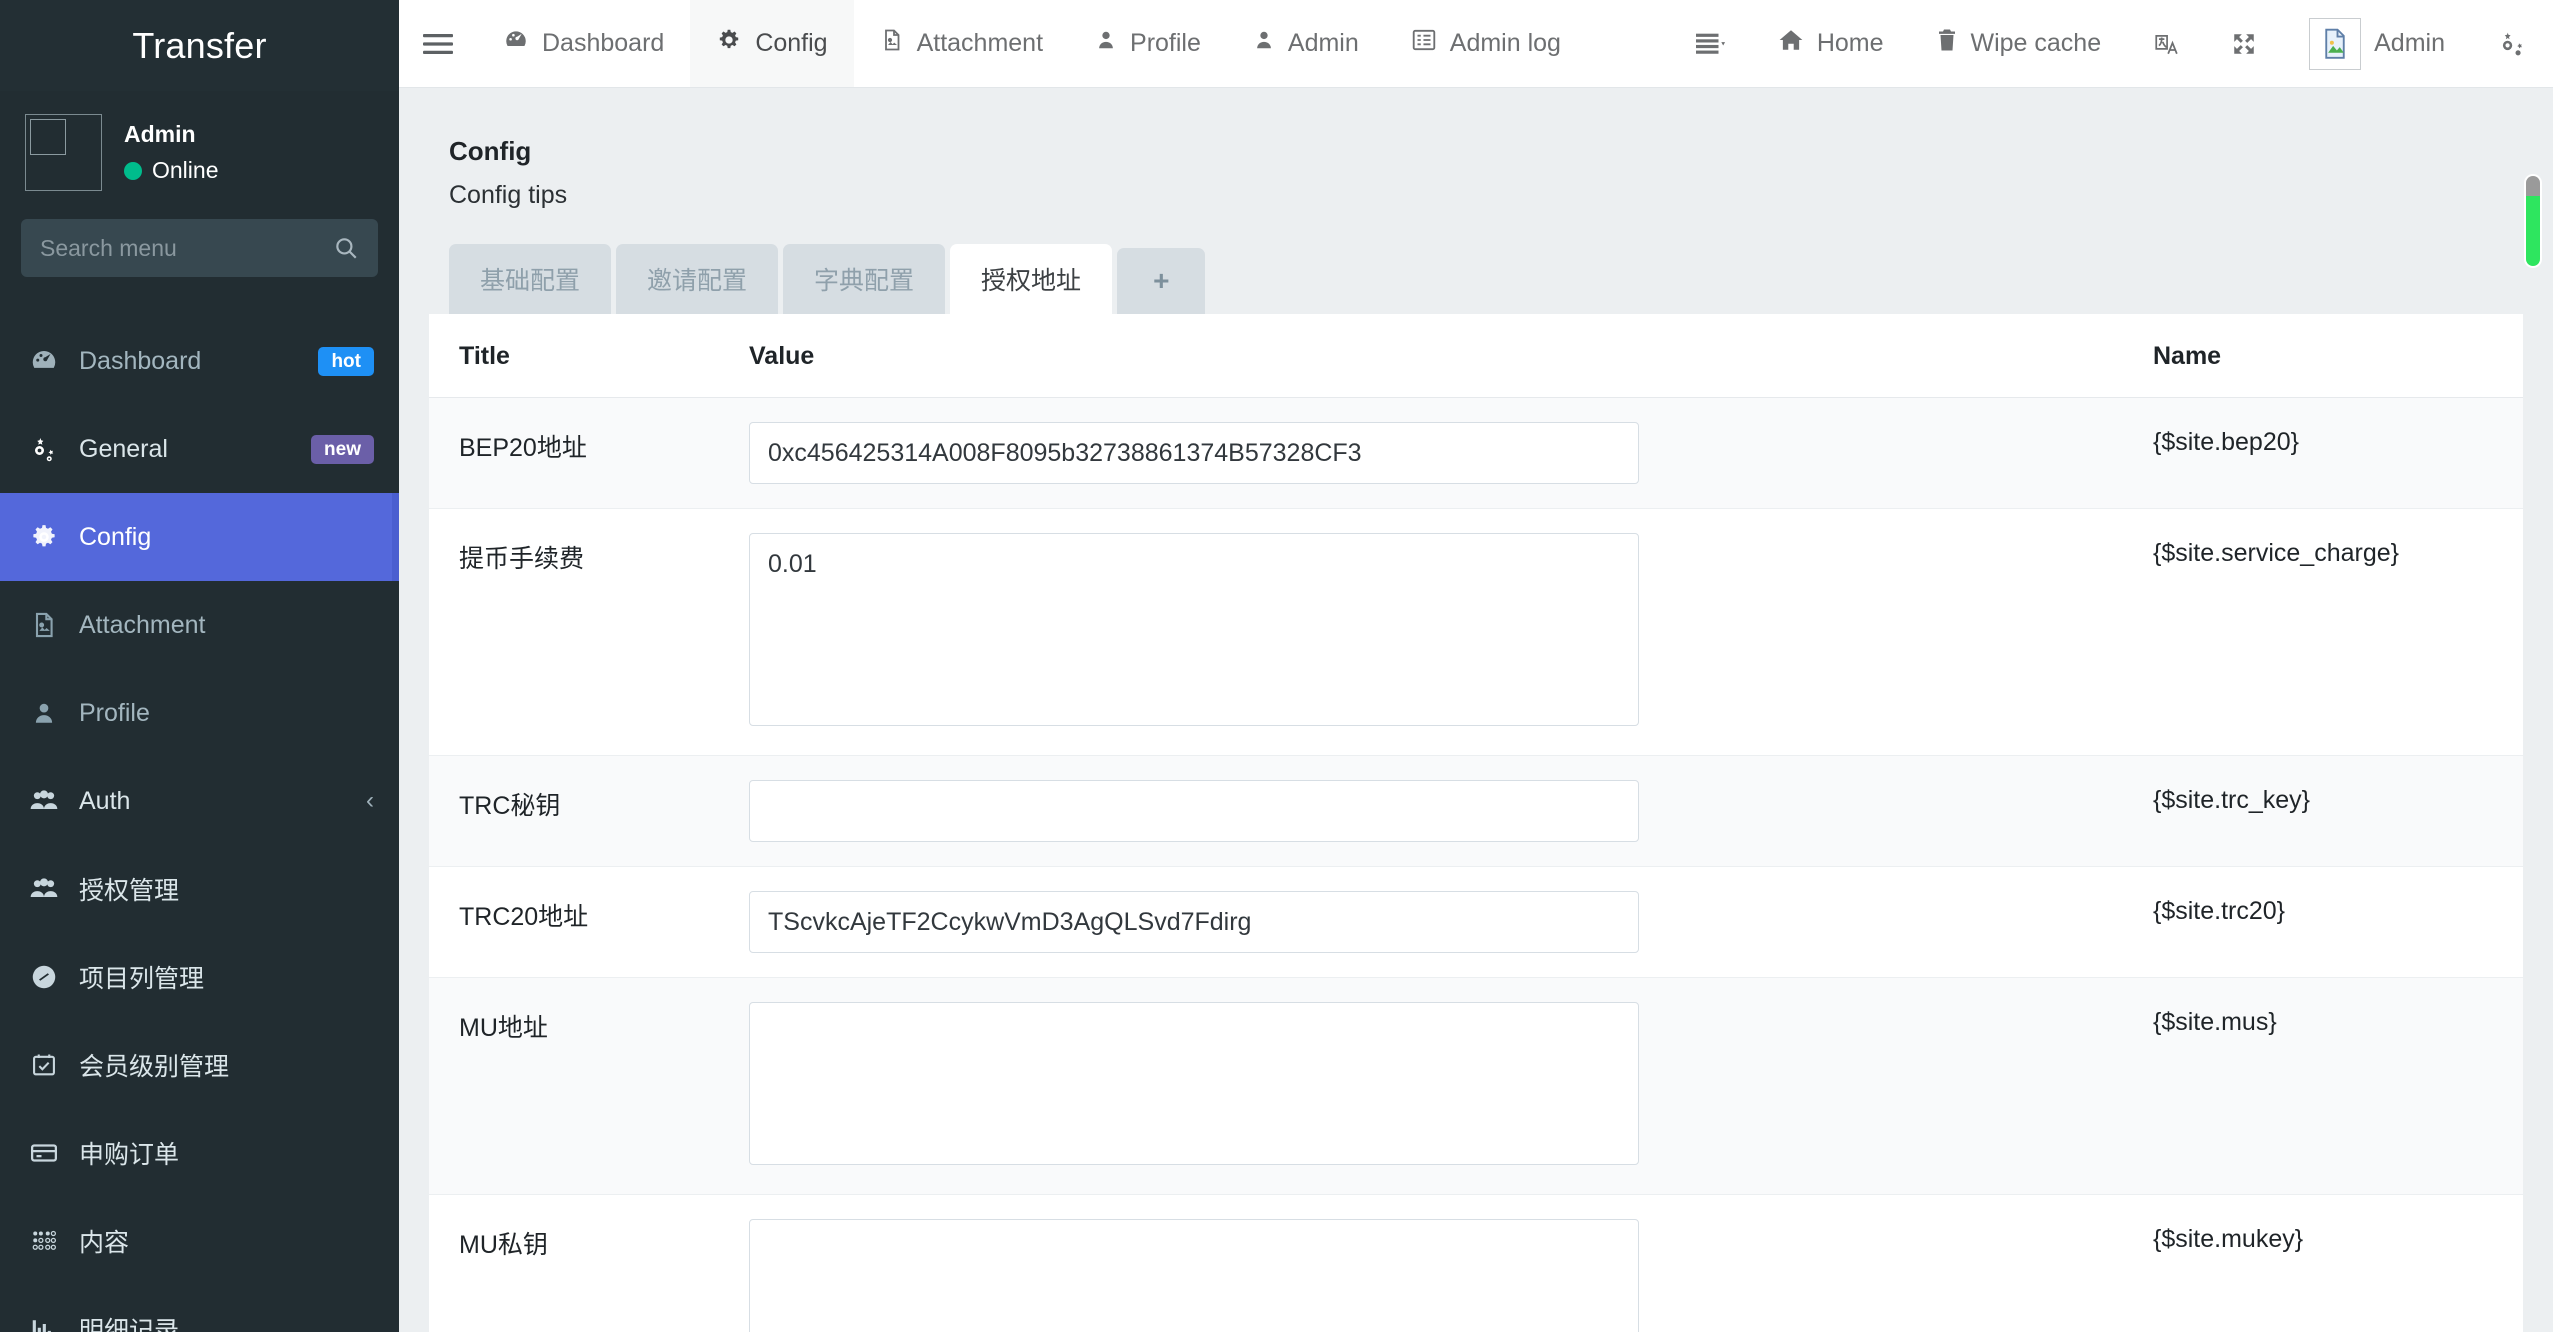 This screenshot has height=1332, width=2553. I want to click on brand-header: Transfer, so click(199, 45).